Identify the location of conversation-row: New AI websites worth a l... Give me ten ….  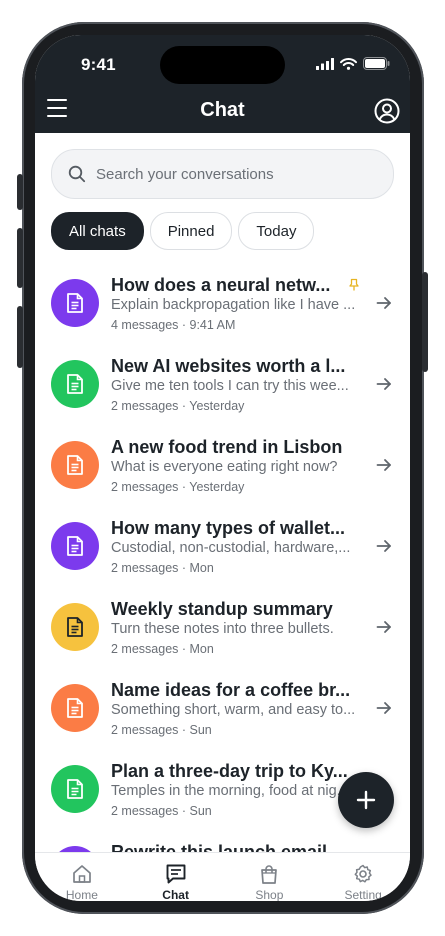
(222, 384).